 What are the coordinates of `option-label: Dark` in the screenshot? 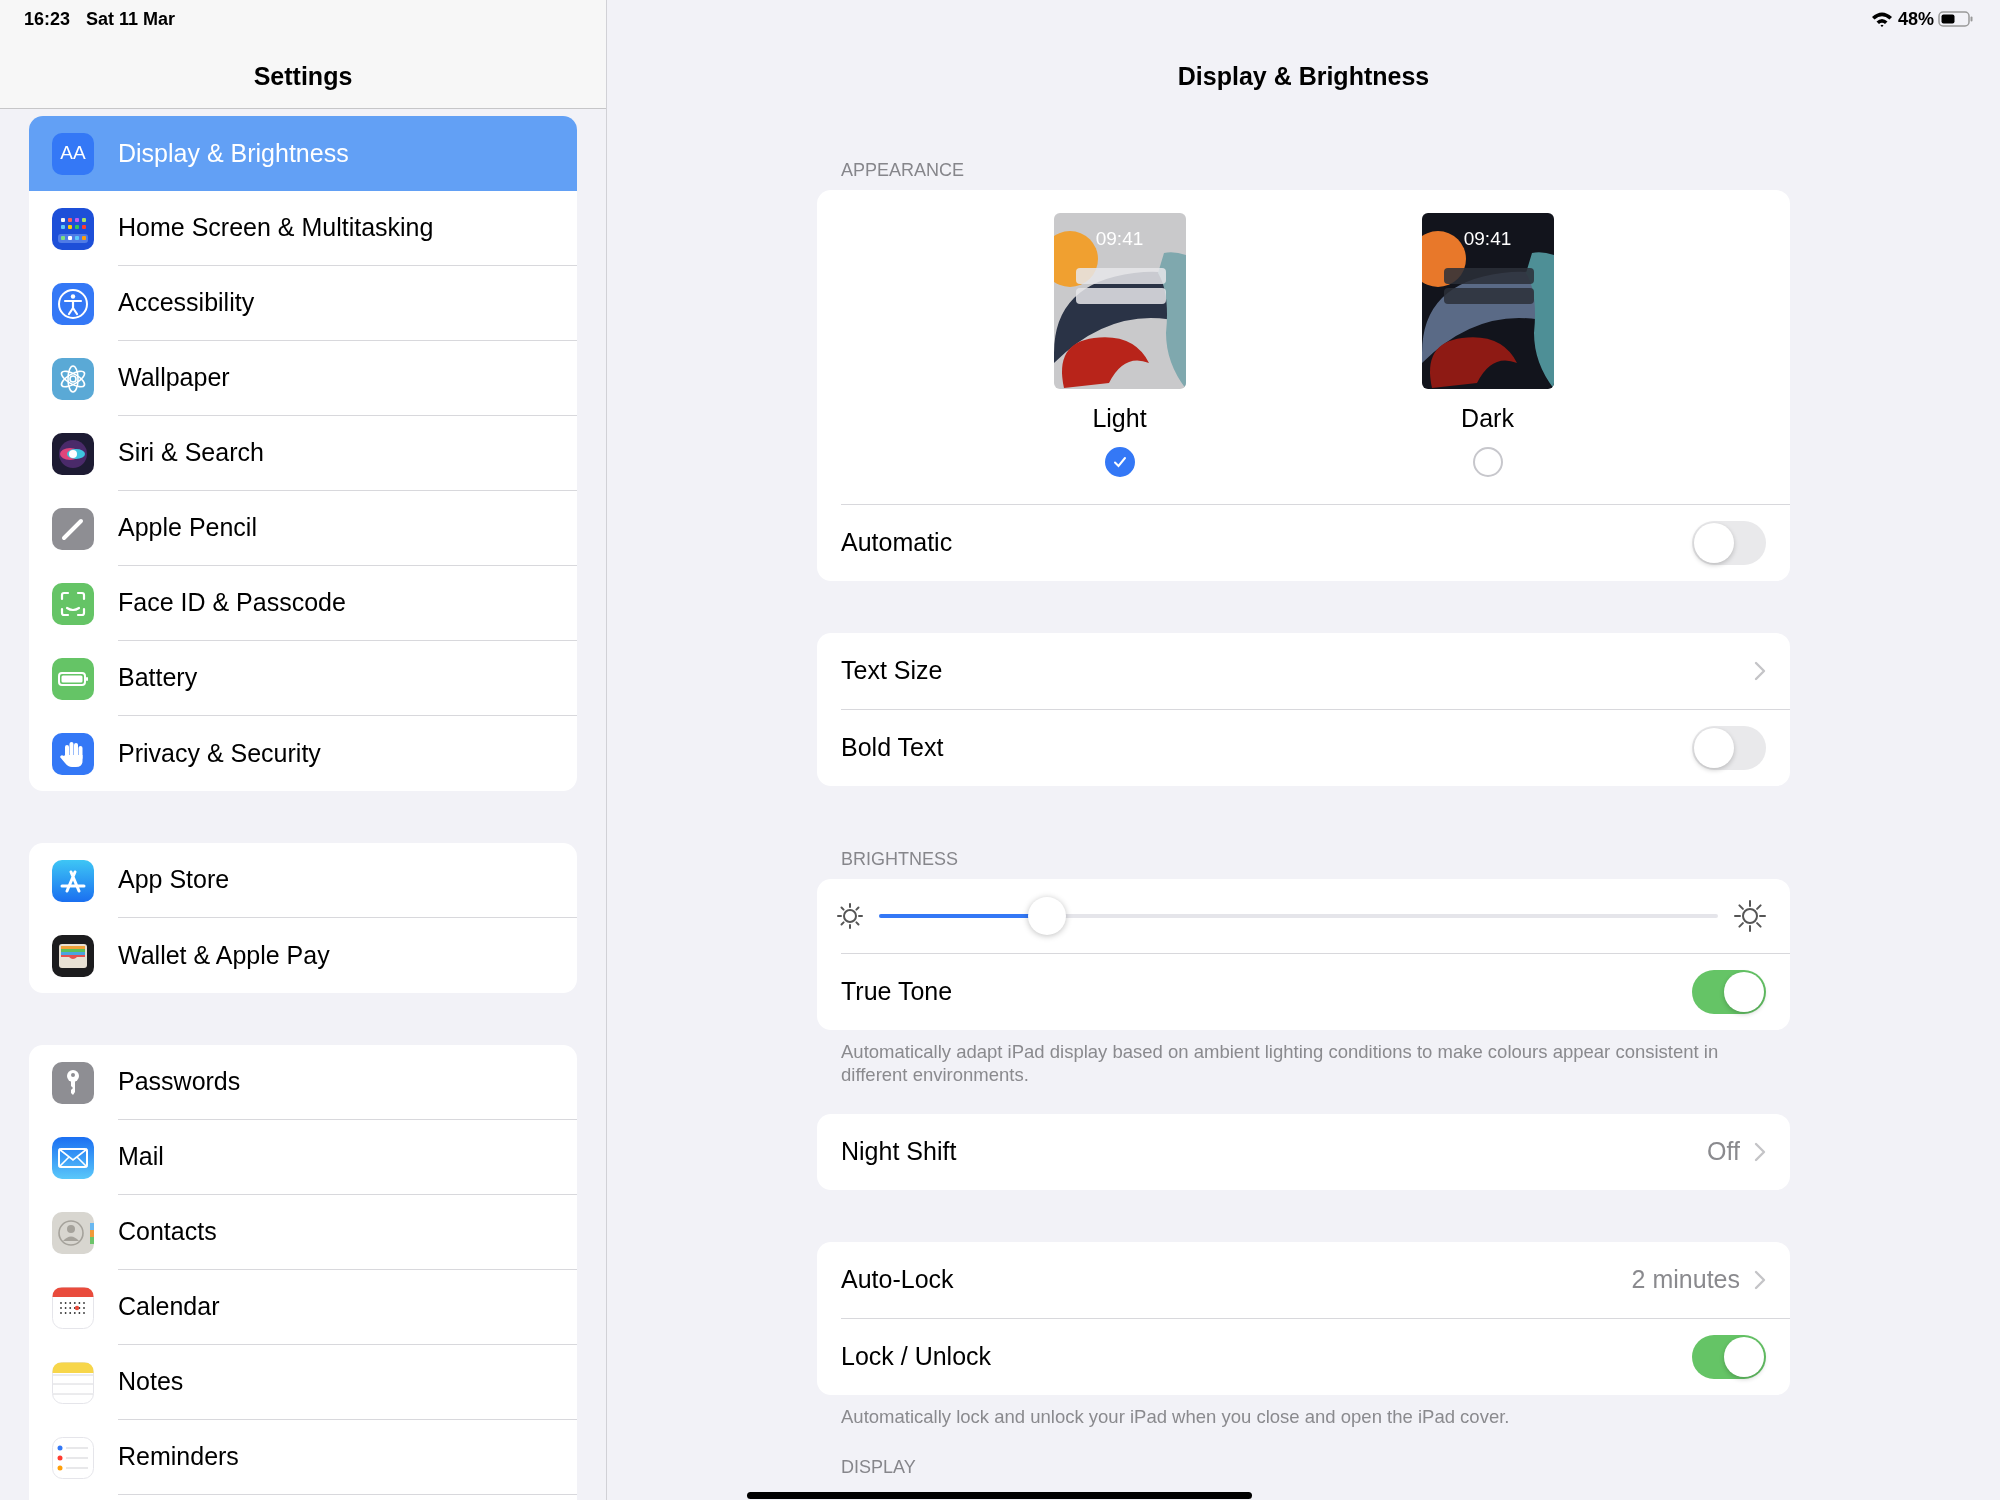 It's located at (1487, 418).